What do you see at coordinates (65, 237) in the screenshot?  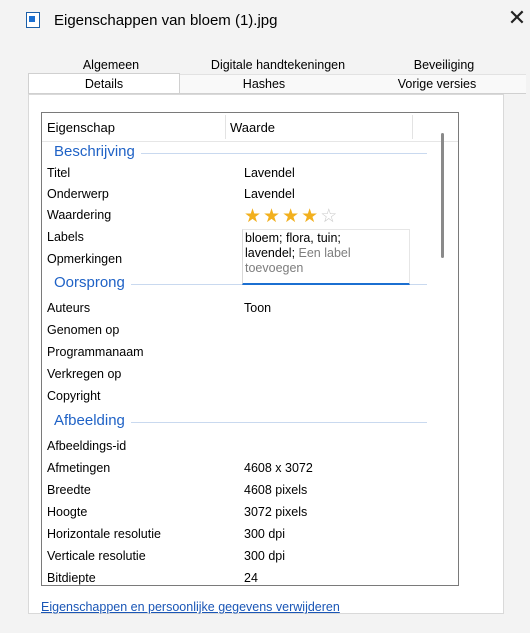 I see `property-name: Labels` at bounding box center [65, 237].